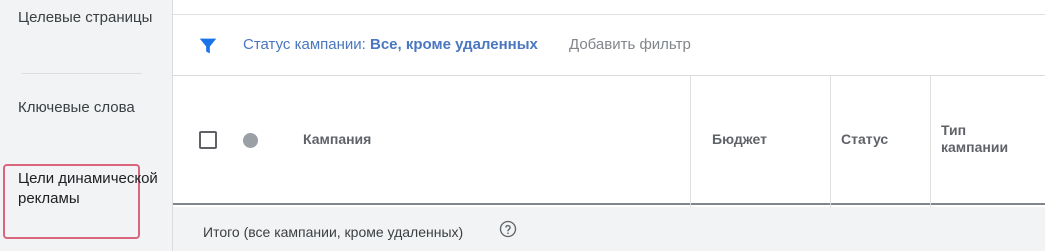 This screenshot has height=251, width=1045. I want to click on column-header-budget: Бюджет, so click(739, 139).